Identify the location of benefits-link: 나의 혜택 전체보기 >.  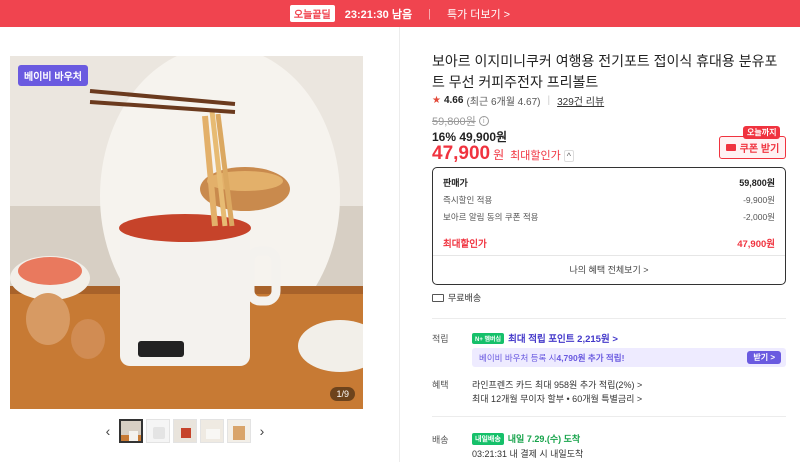
(609, 269).